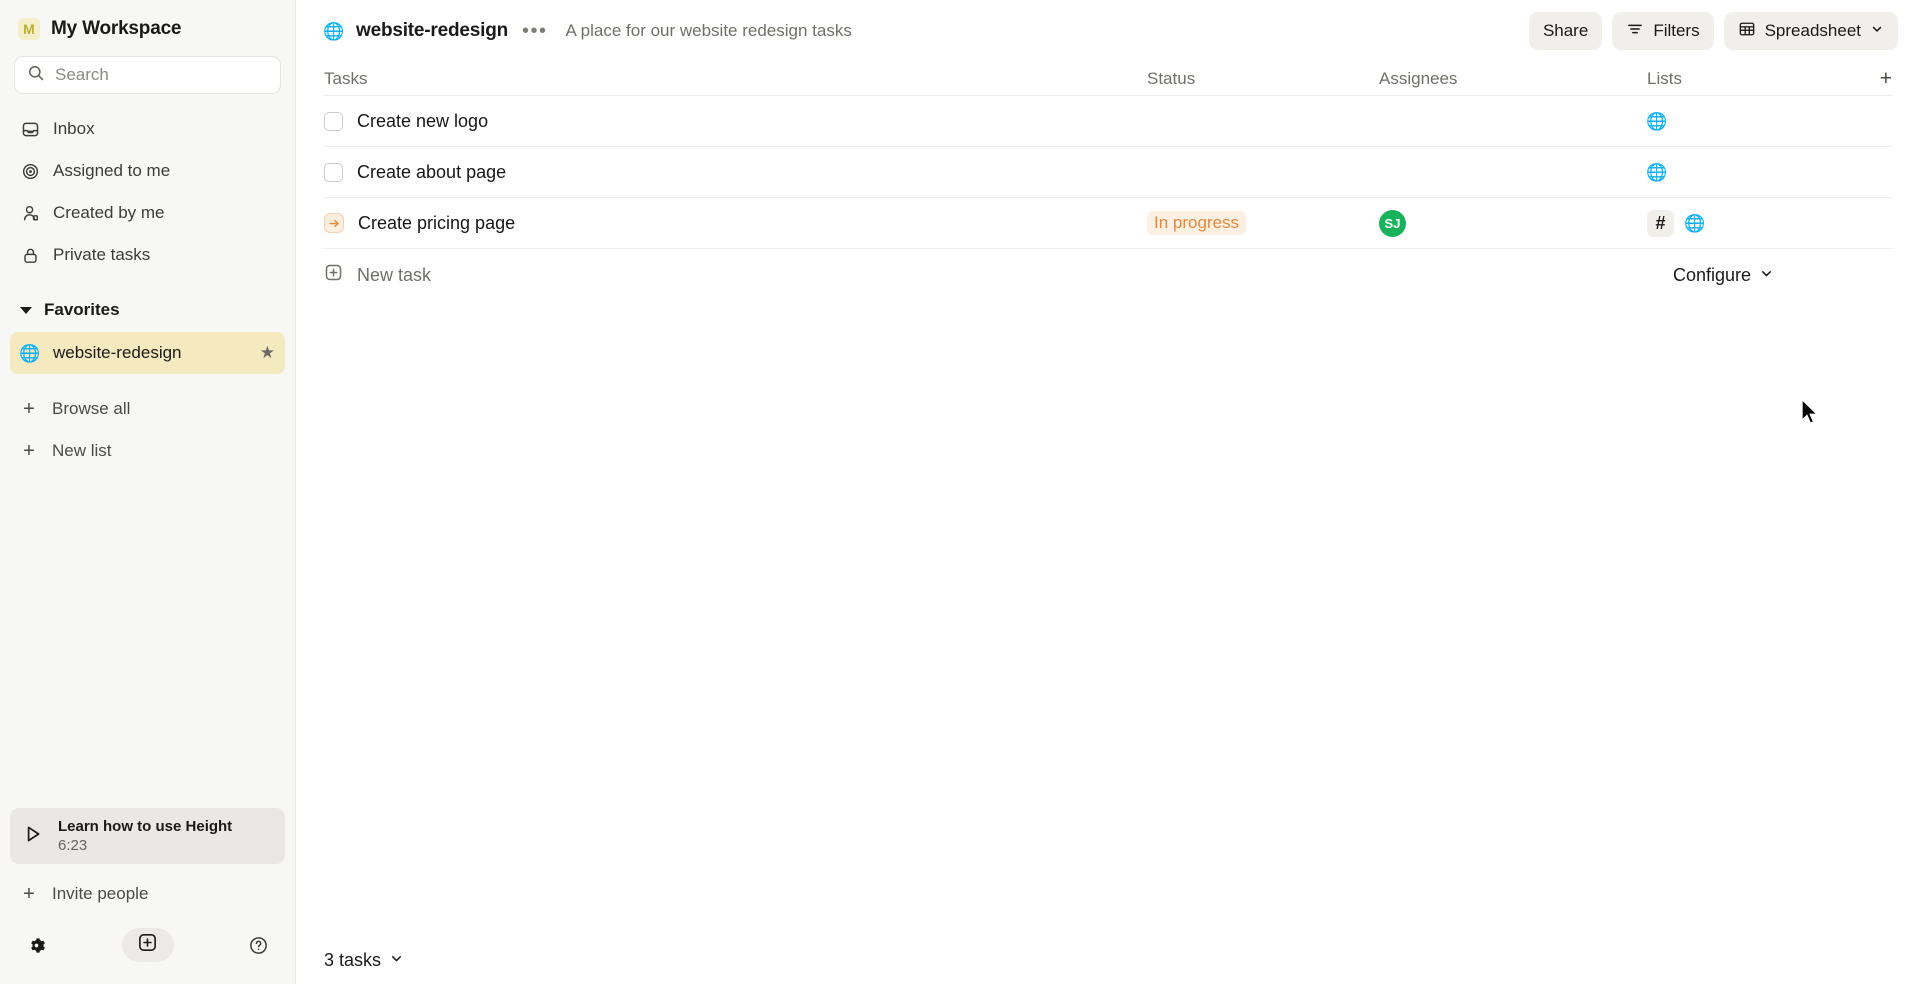  What do you see at coordinates (1782, 275) in the screenshot?
I see `configure-button: Configure` at bounding box center [1782, 275].